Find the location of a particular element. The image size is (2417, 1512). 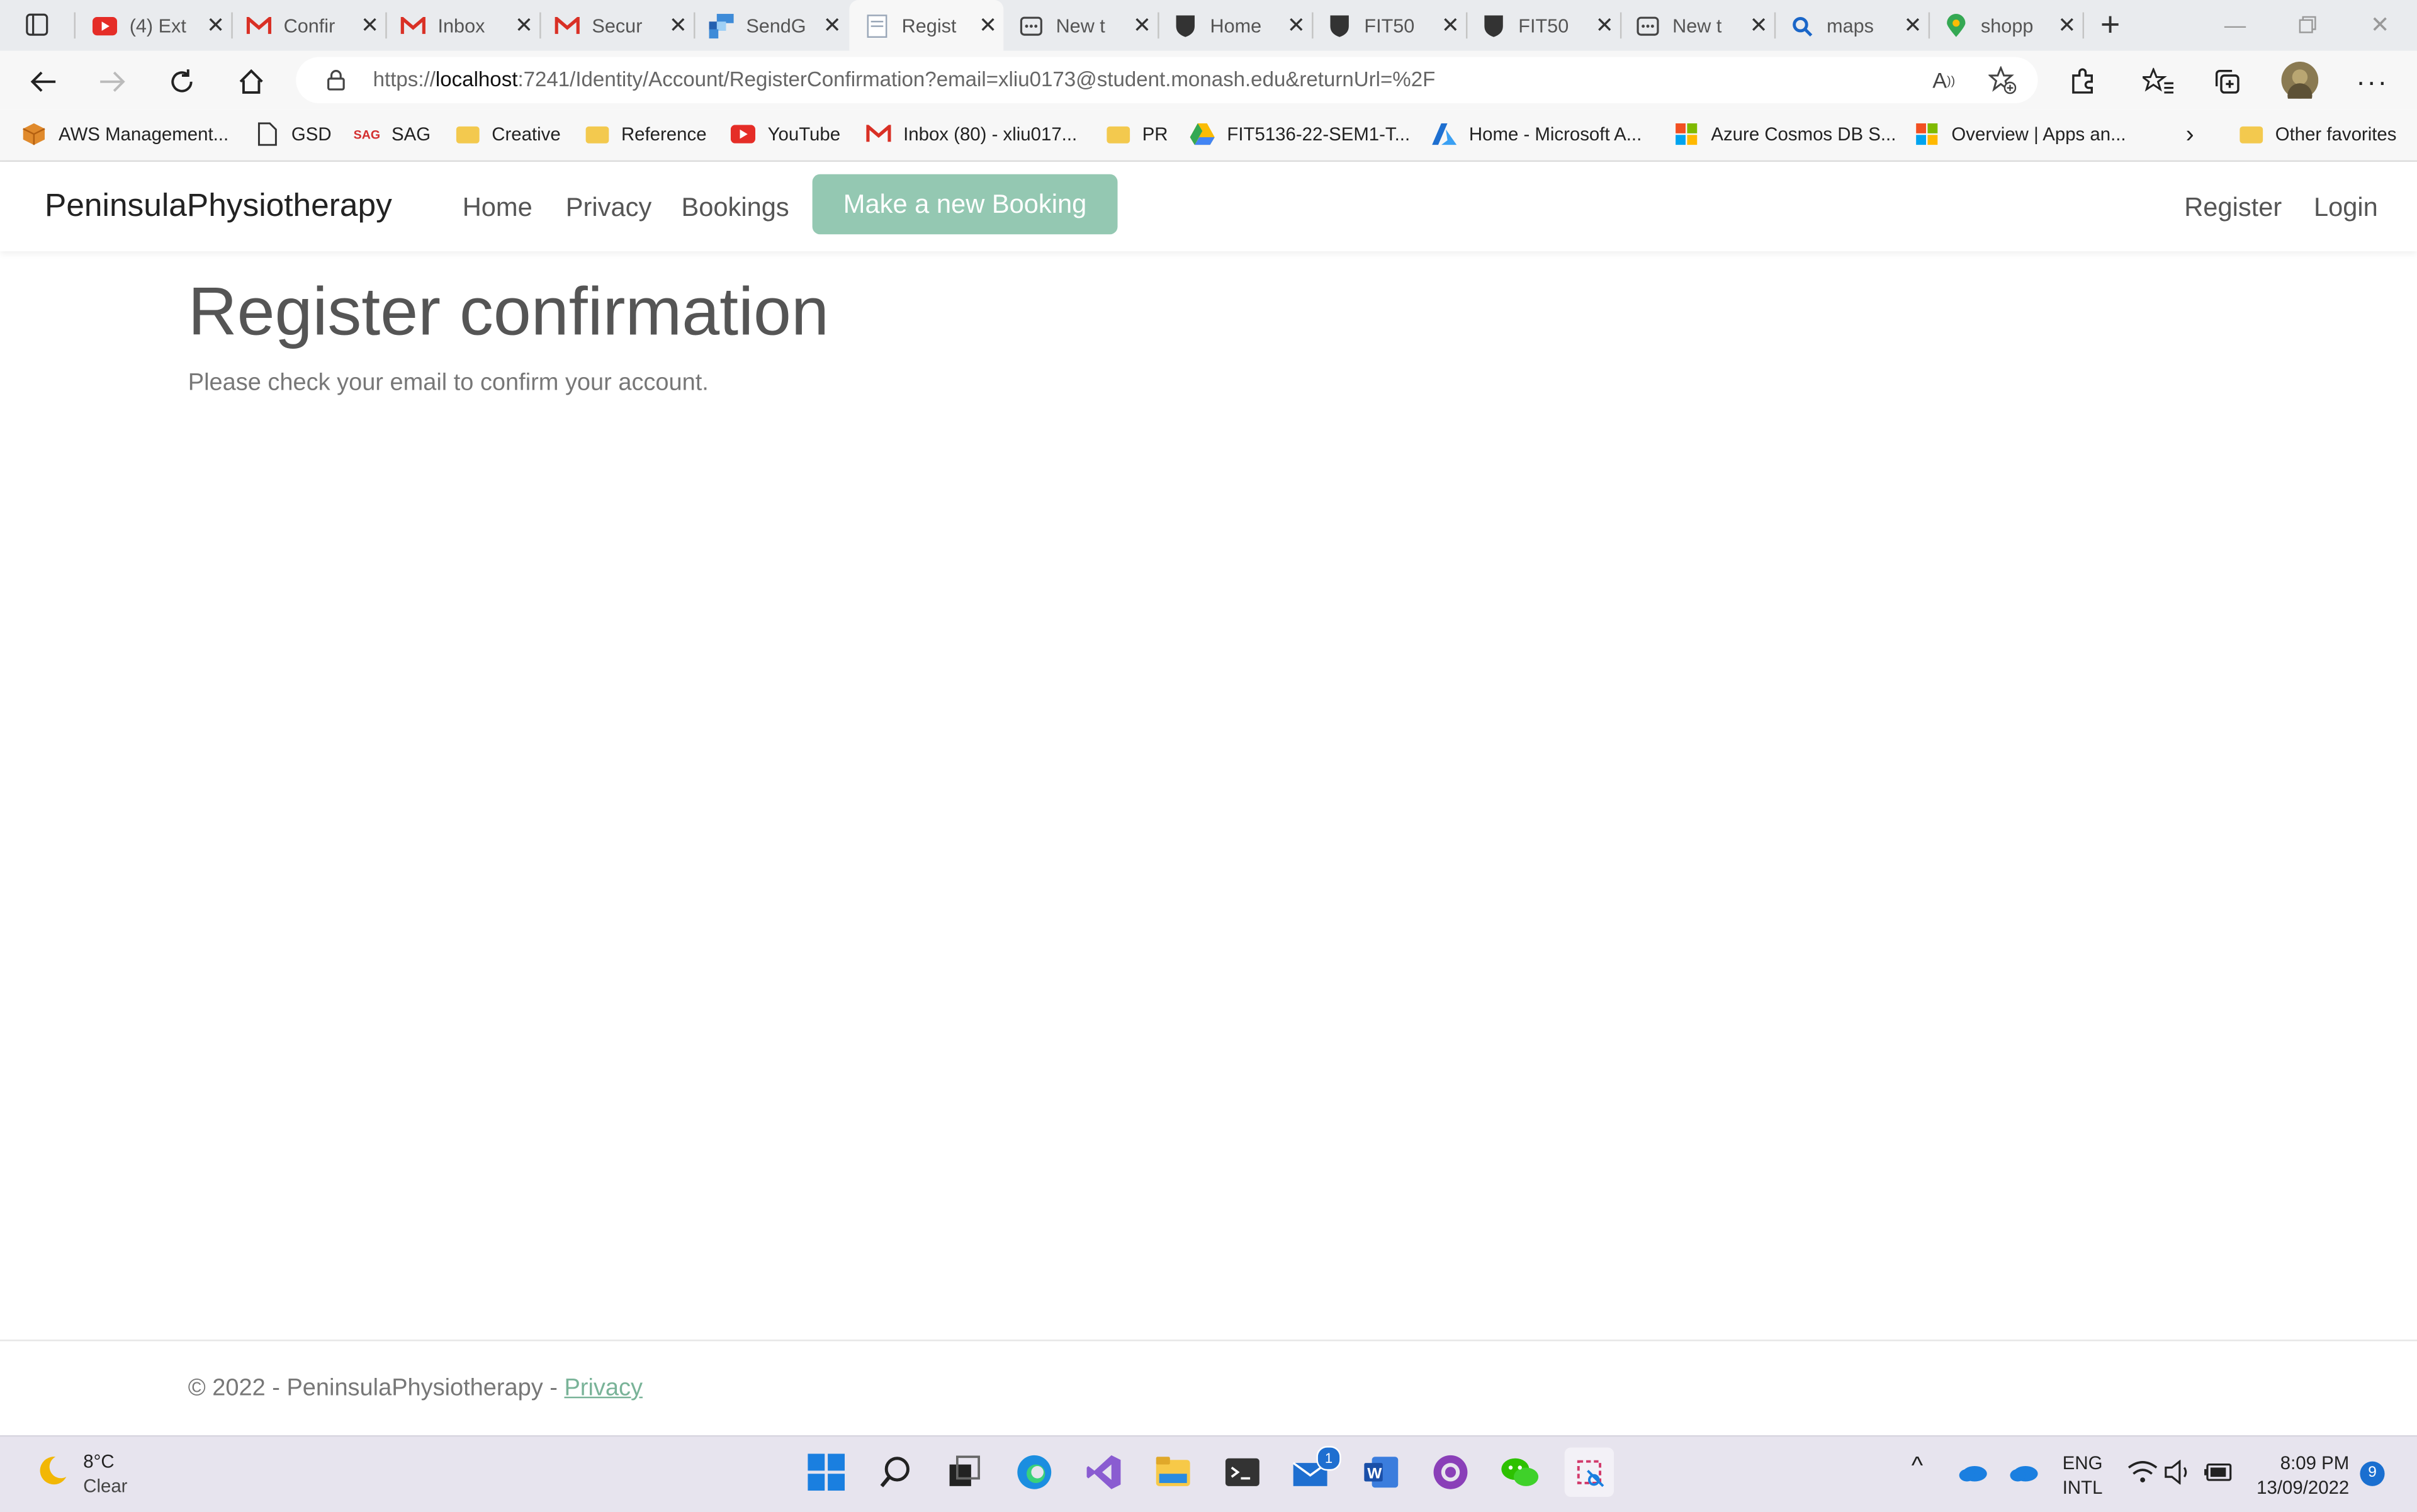

mail-icon: 1 is located at coordinates (1316, 1469).